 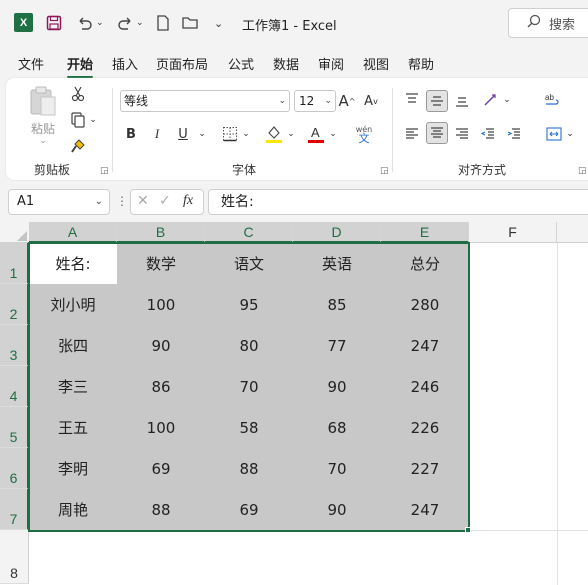 I want to click on increase-indent-icon, so click(x=514, y=134).